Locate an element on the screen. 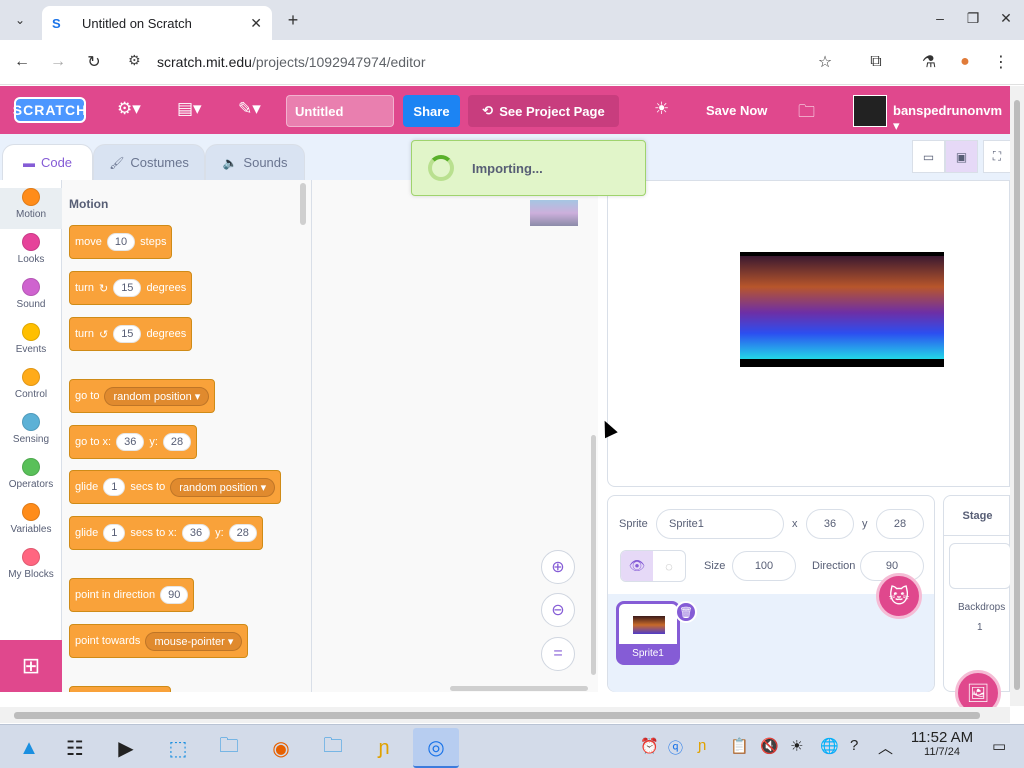 This screenshot has height=768, width=1024. bookmark-star-icon: ☆ is located at coordinates (825, 62).